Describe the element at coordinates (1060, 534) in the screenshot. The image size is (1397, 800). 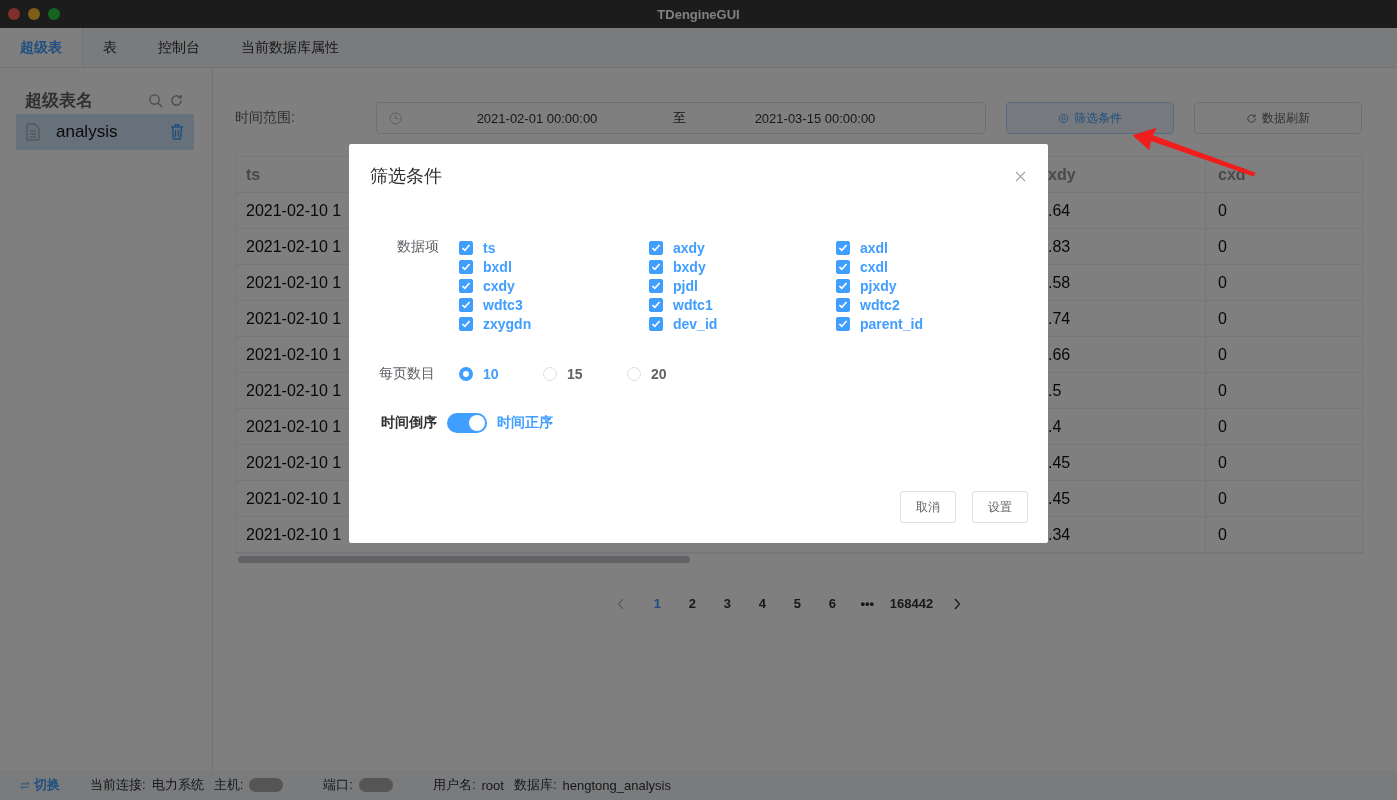
I see `table-cell-text: .34` at that location.